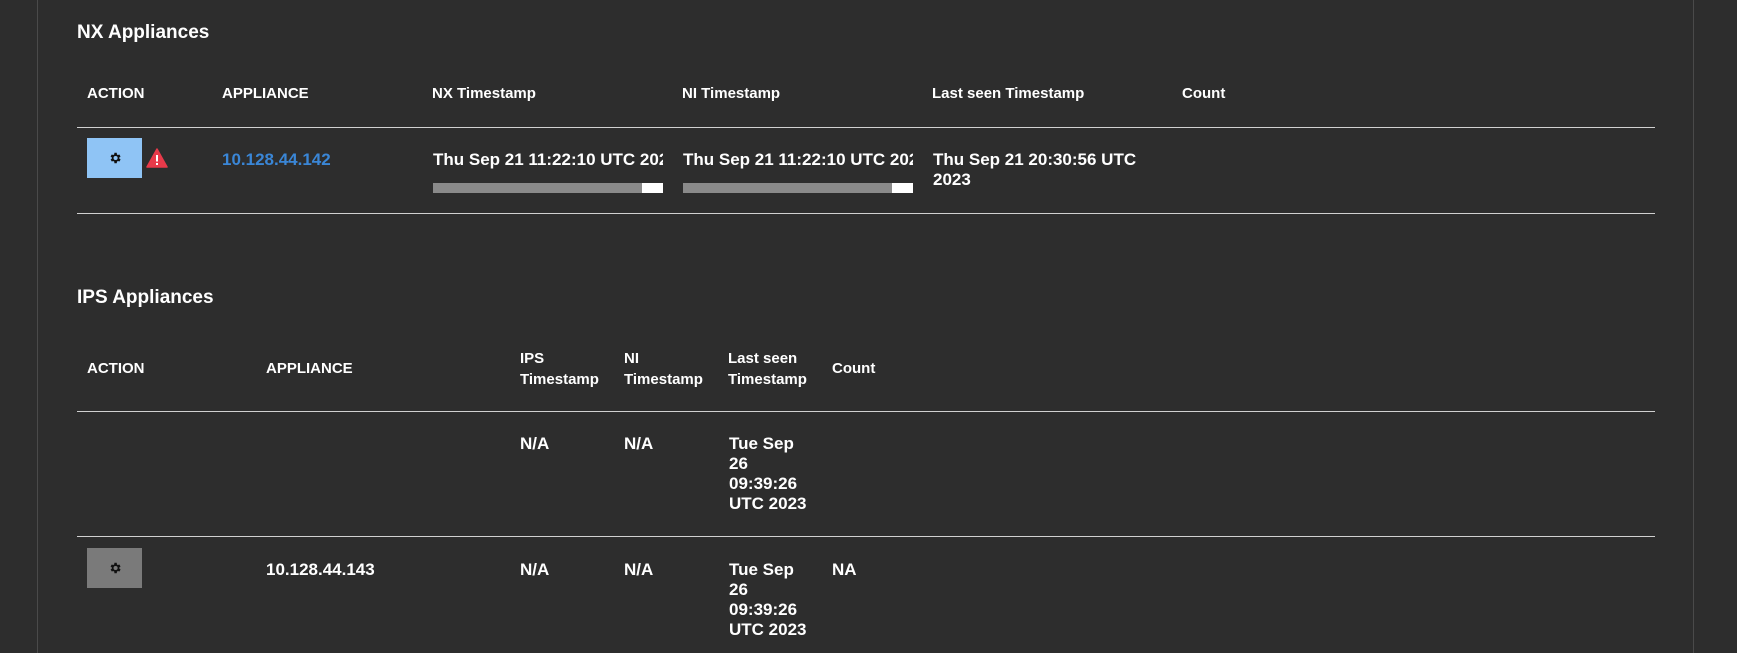 The height and width of the screenshot is (653, 1737). I want to click on ips-header-divider, so click(866, 411).